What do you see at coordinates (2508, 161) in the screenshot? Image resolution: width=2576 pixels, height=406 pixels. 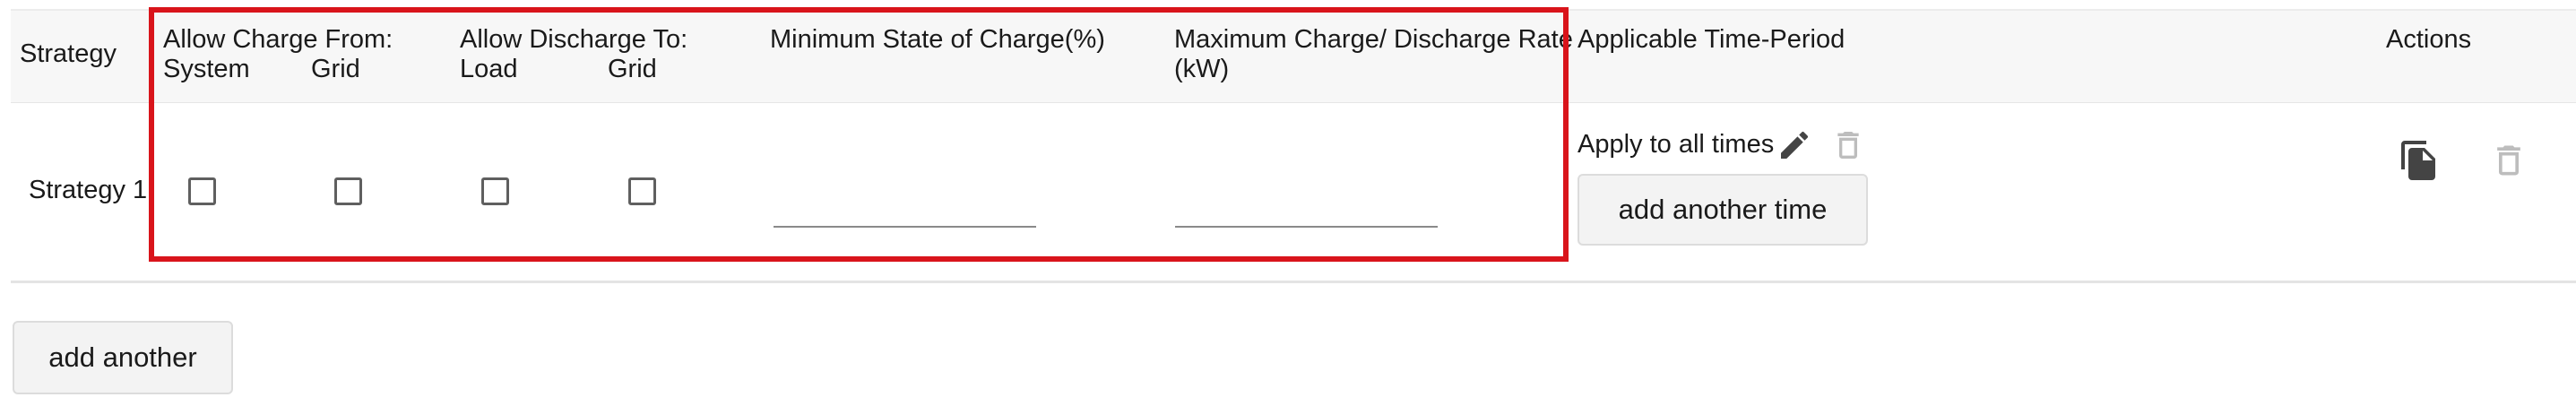 I see `row-delete-icon` at bounding box center [2508, 161].